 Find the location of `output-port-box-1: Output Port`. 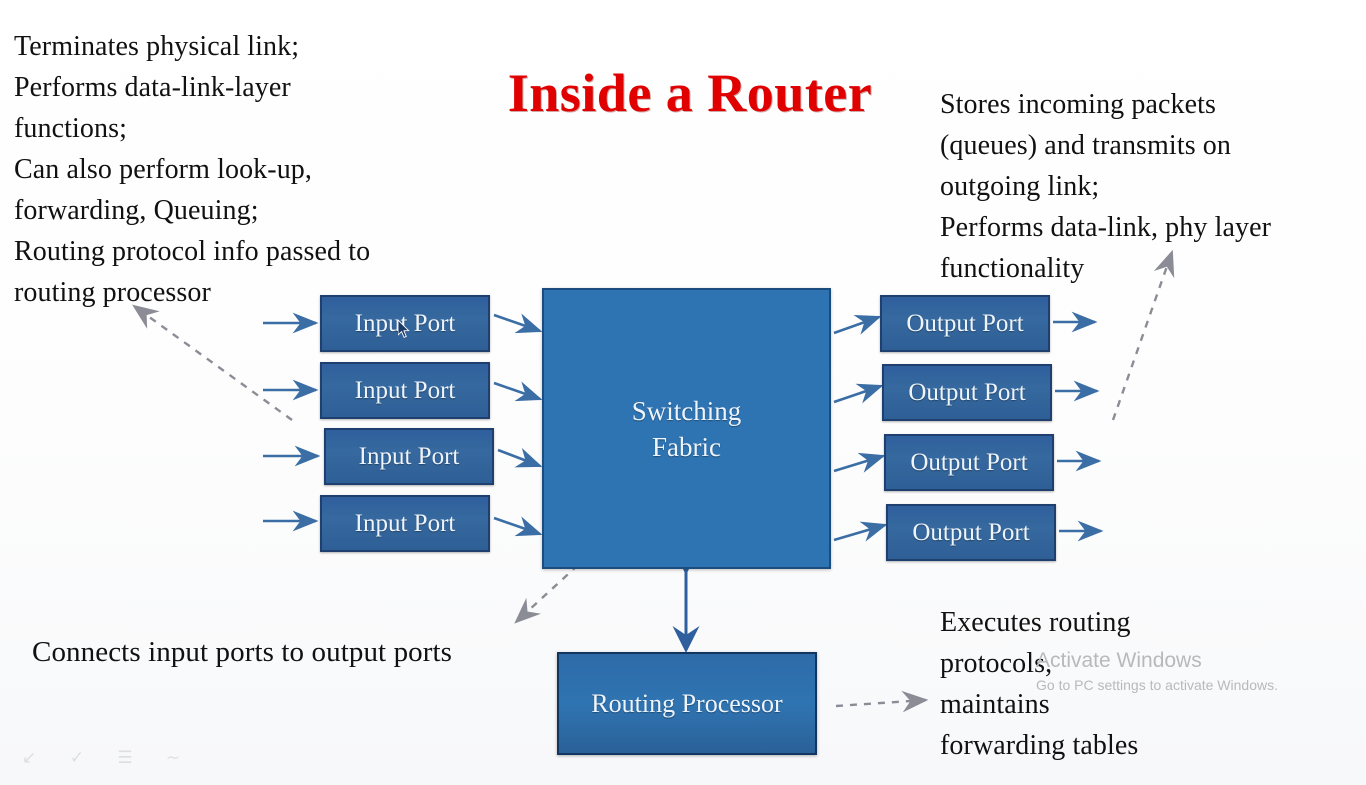

output-port-box-1: Output Port is located at coordinates (965, 323).